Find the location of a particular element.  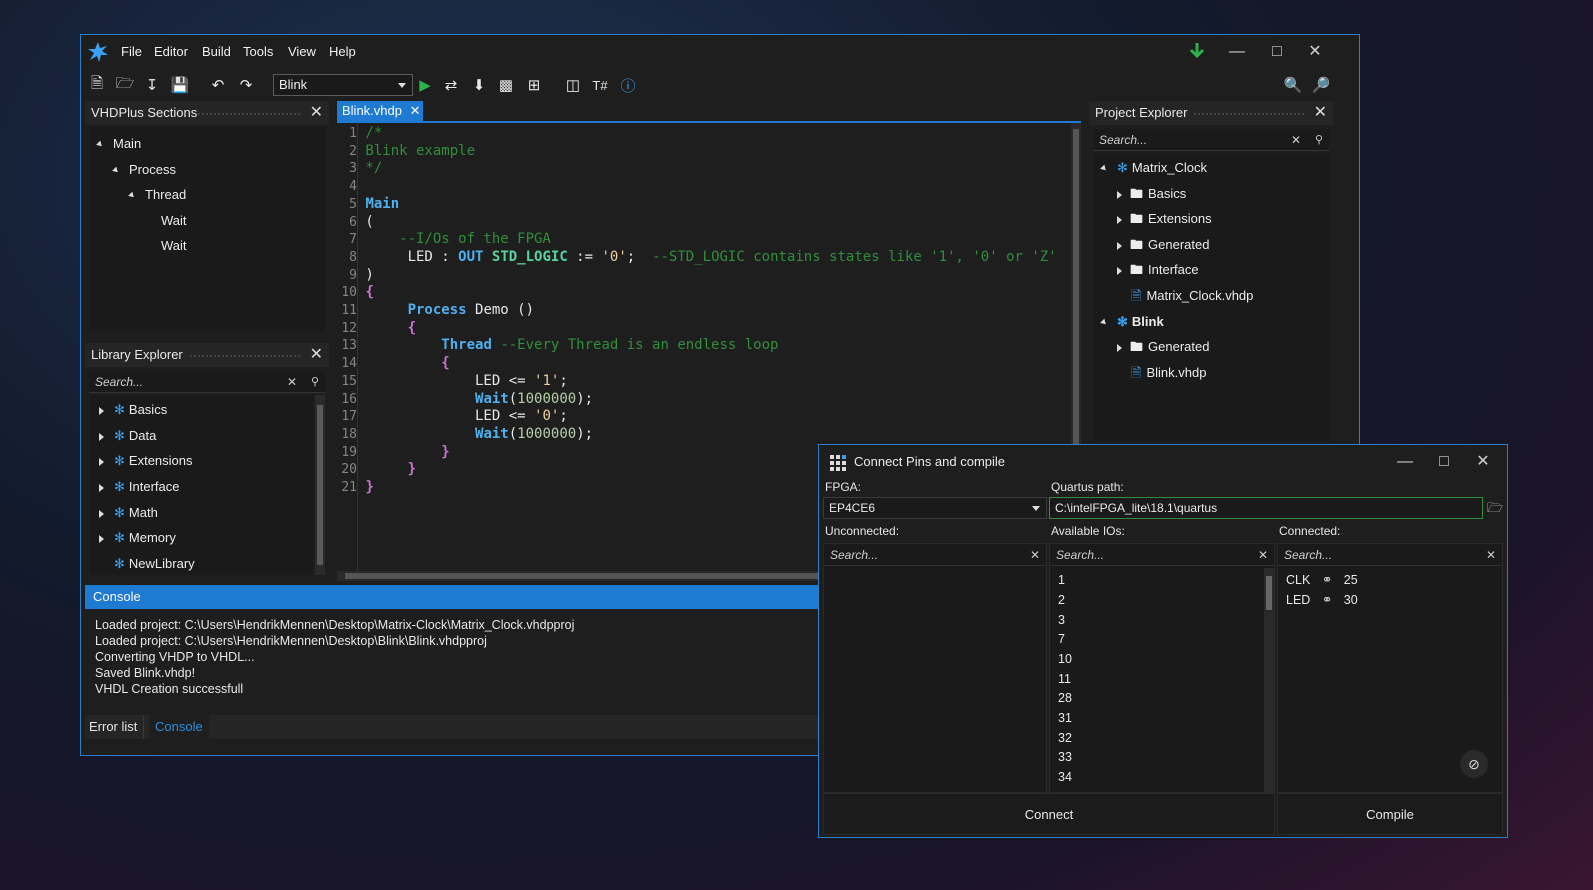

io-item: 33 is located at coordinates (1065, 757).